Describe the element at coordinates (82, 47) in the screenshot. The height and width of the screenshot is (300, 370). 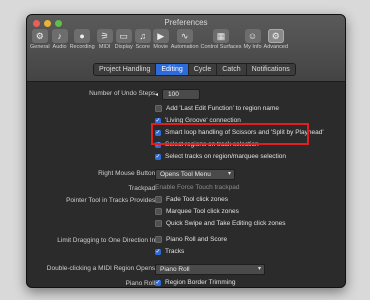
I see `toolbar-label: Recording` at that location.